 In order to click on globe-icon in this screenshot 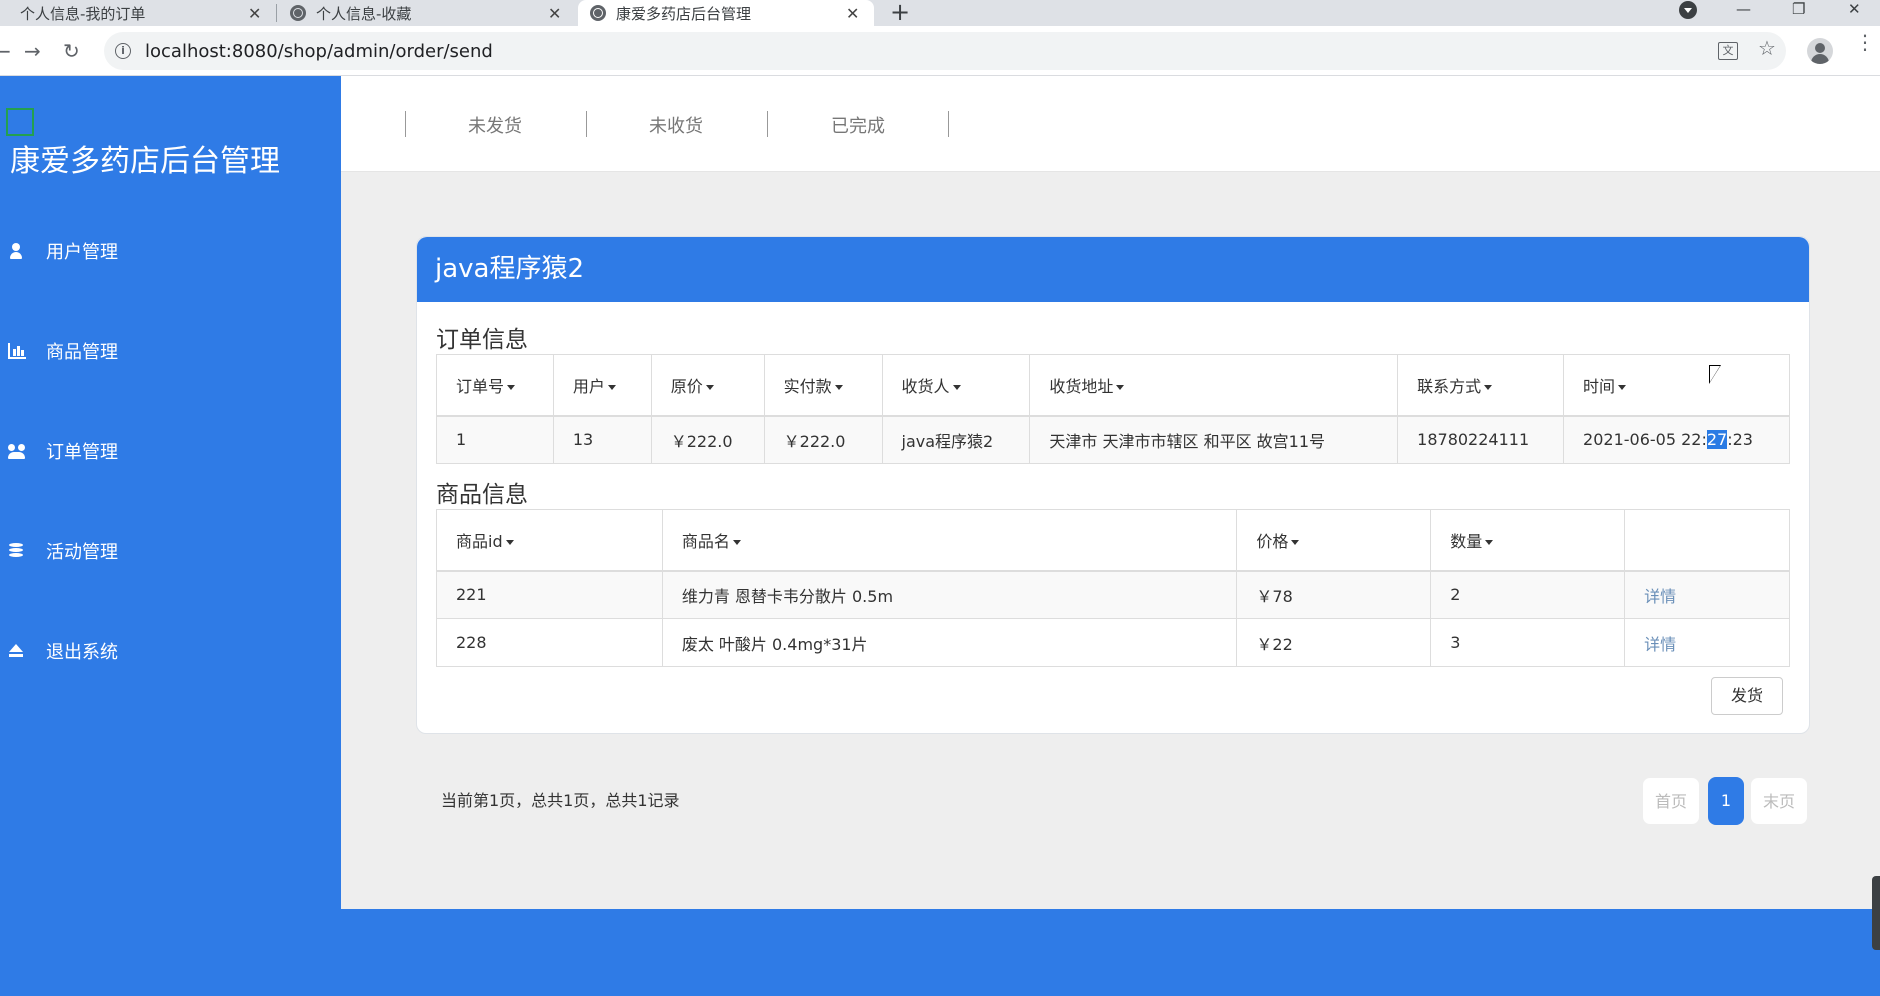, I will do `click(298, 13)`.